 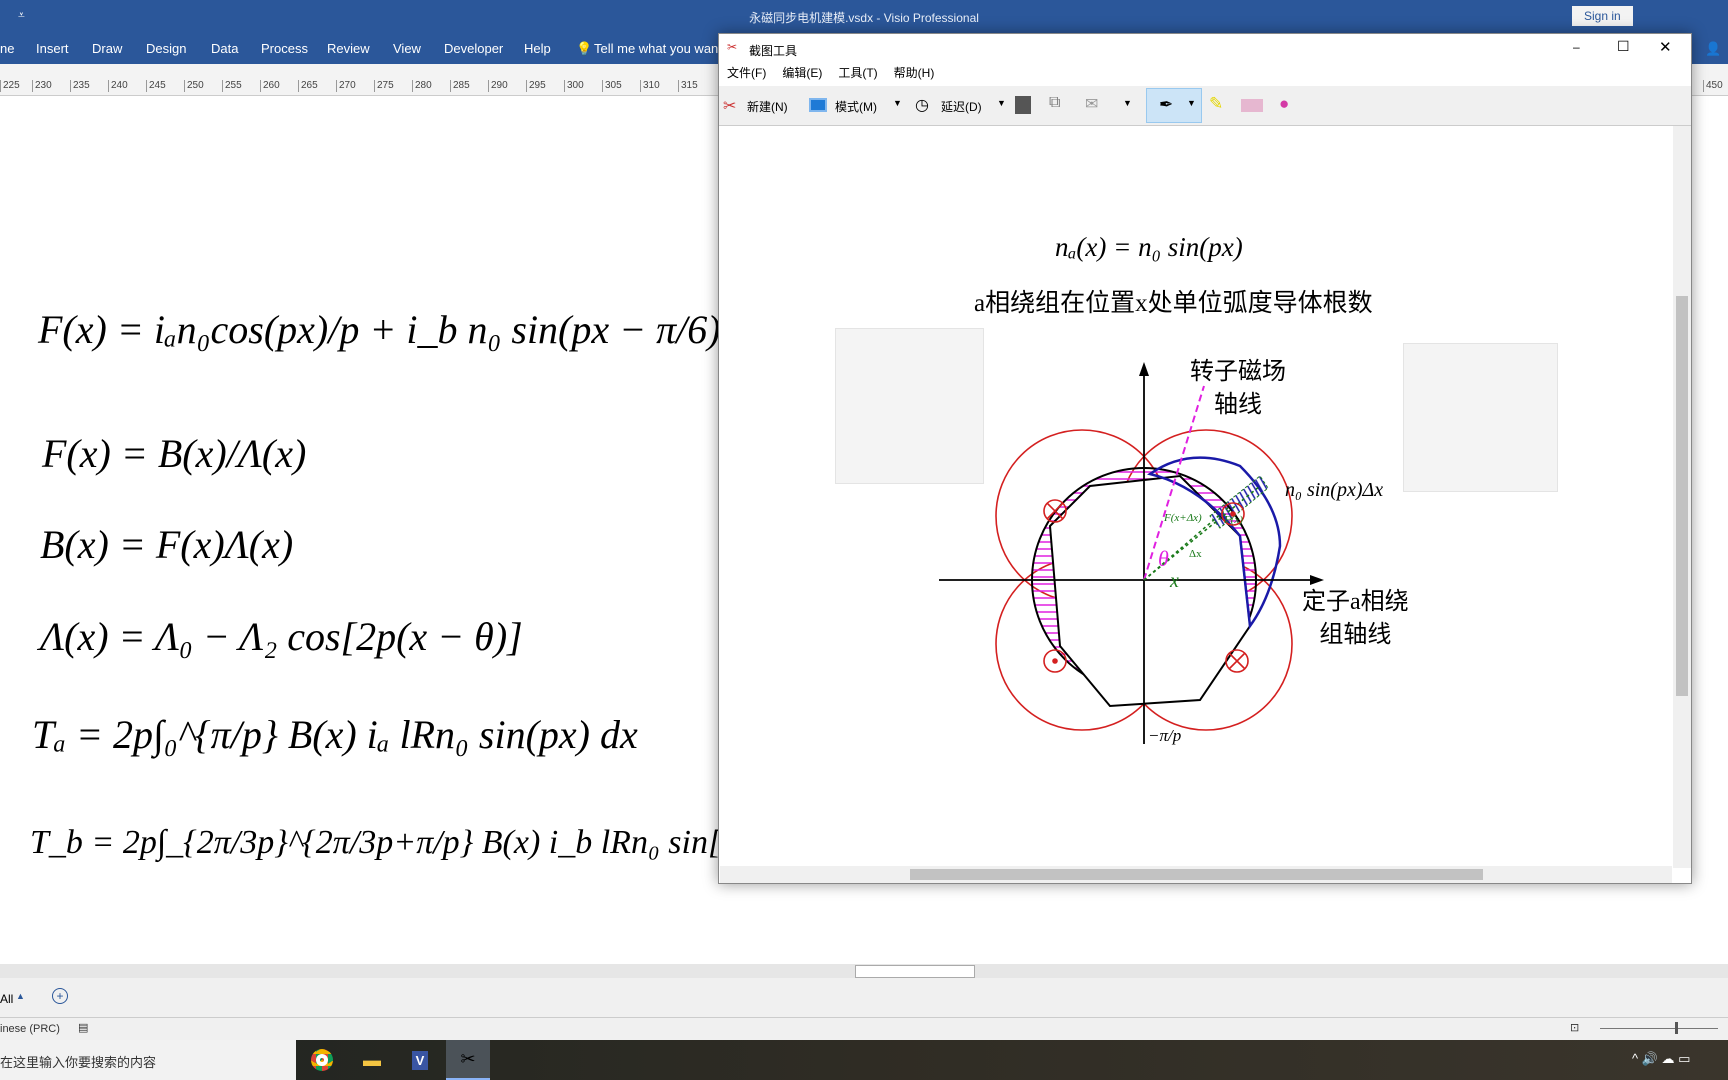 I want to click on fit-page-icon: ⊡, so click(x=1574, y=1027).